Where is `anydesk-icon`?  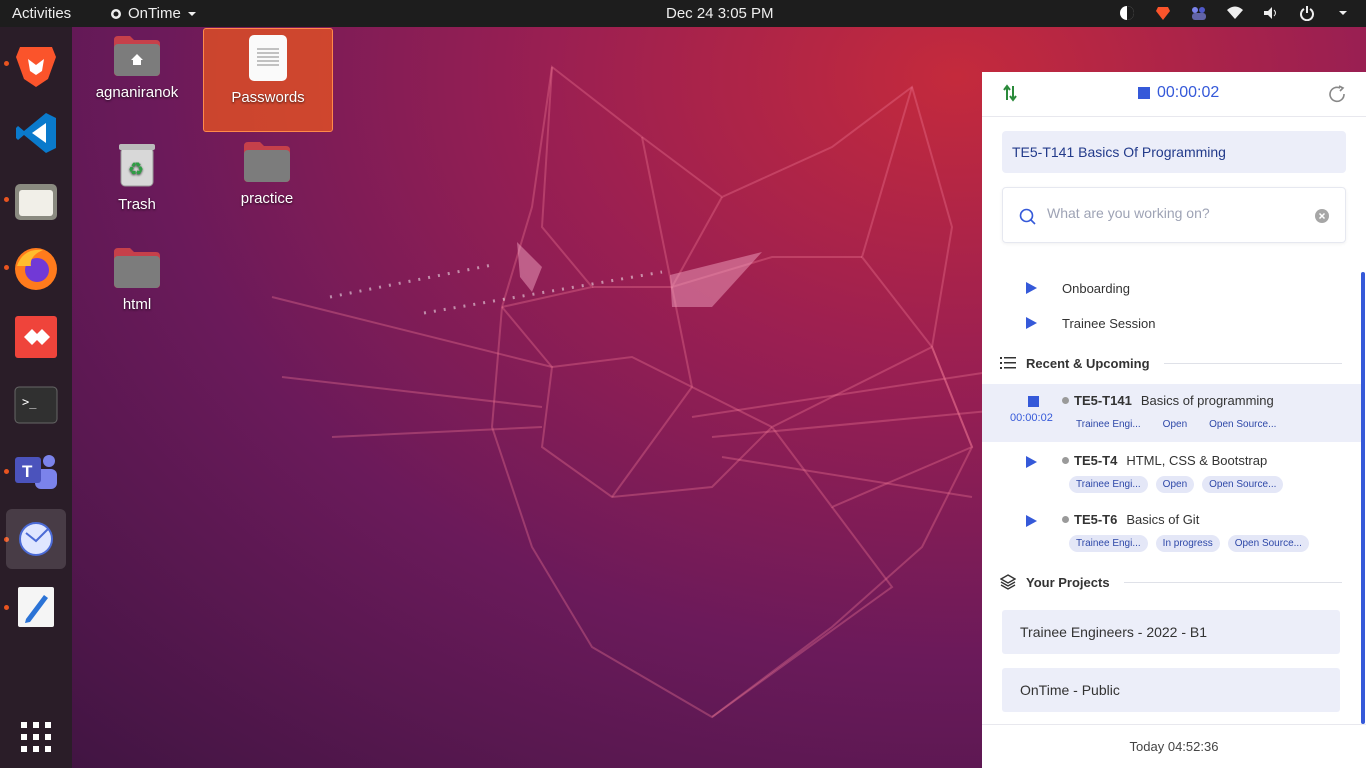 anydesk-icon is located at coordinates (36, 337).